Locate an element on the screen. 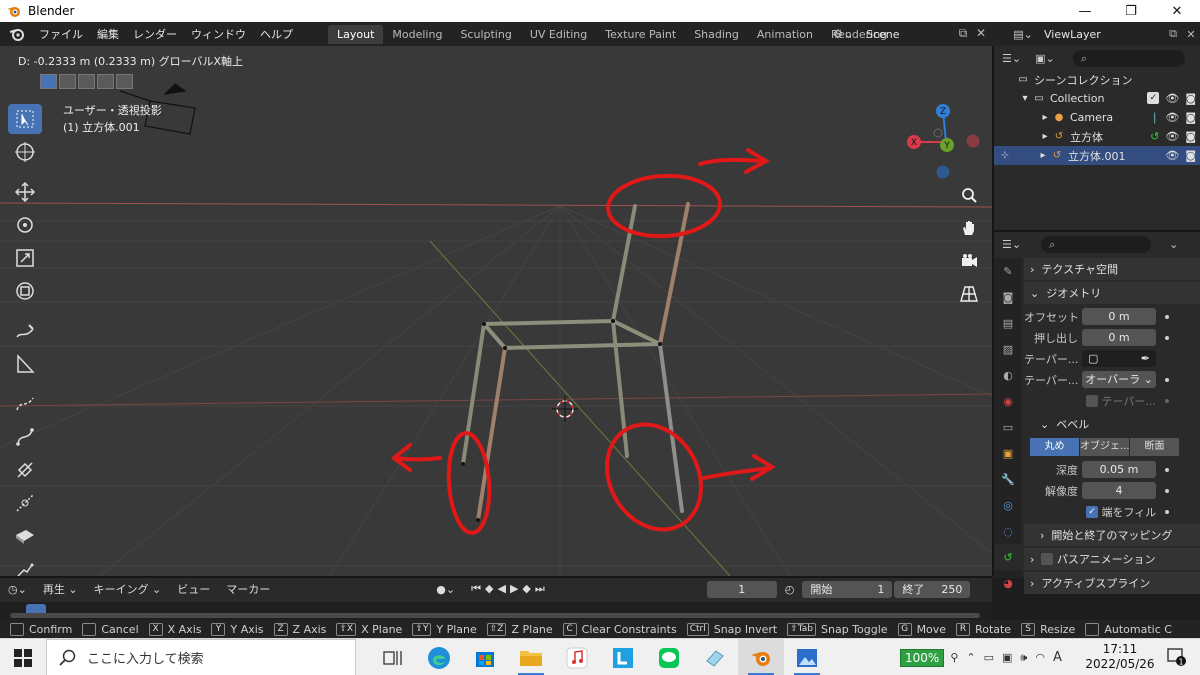 The image size is (1200, 675). extrude-tool-button is located at coordinates (25, 536).